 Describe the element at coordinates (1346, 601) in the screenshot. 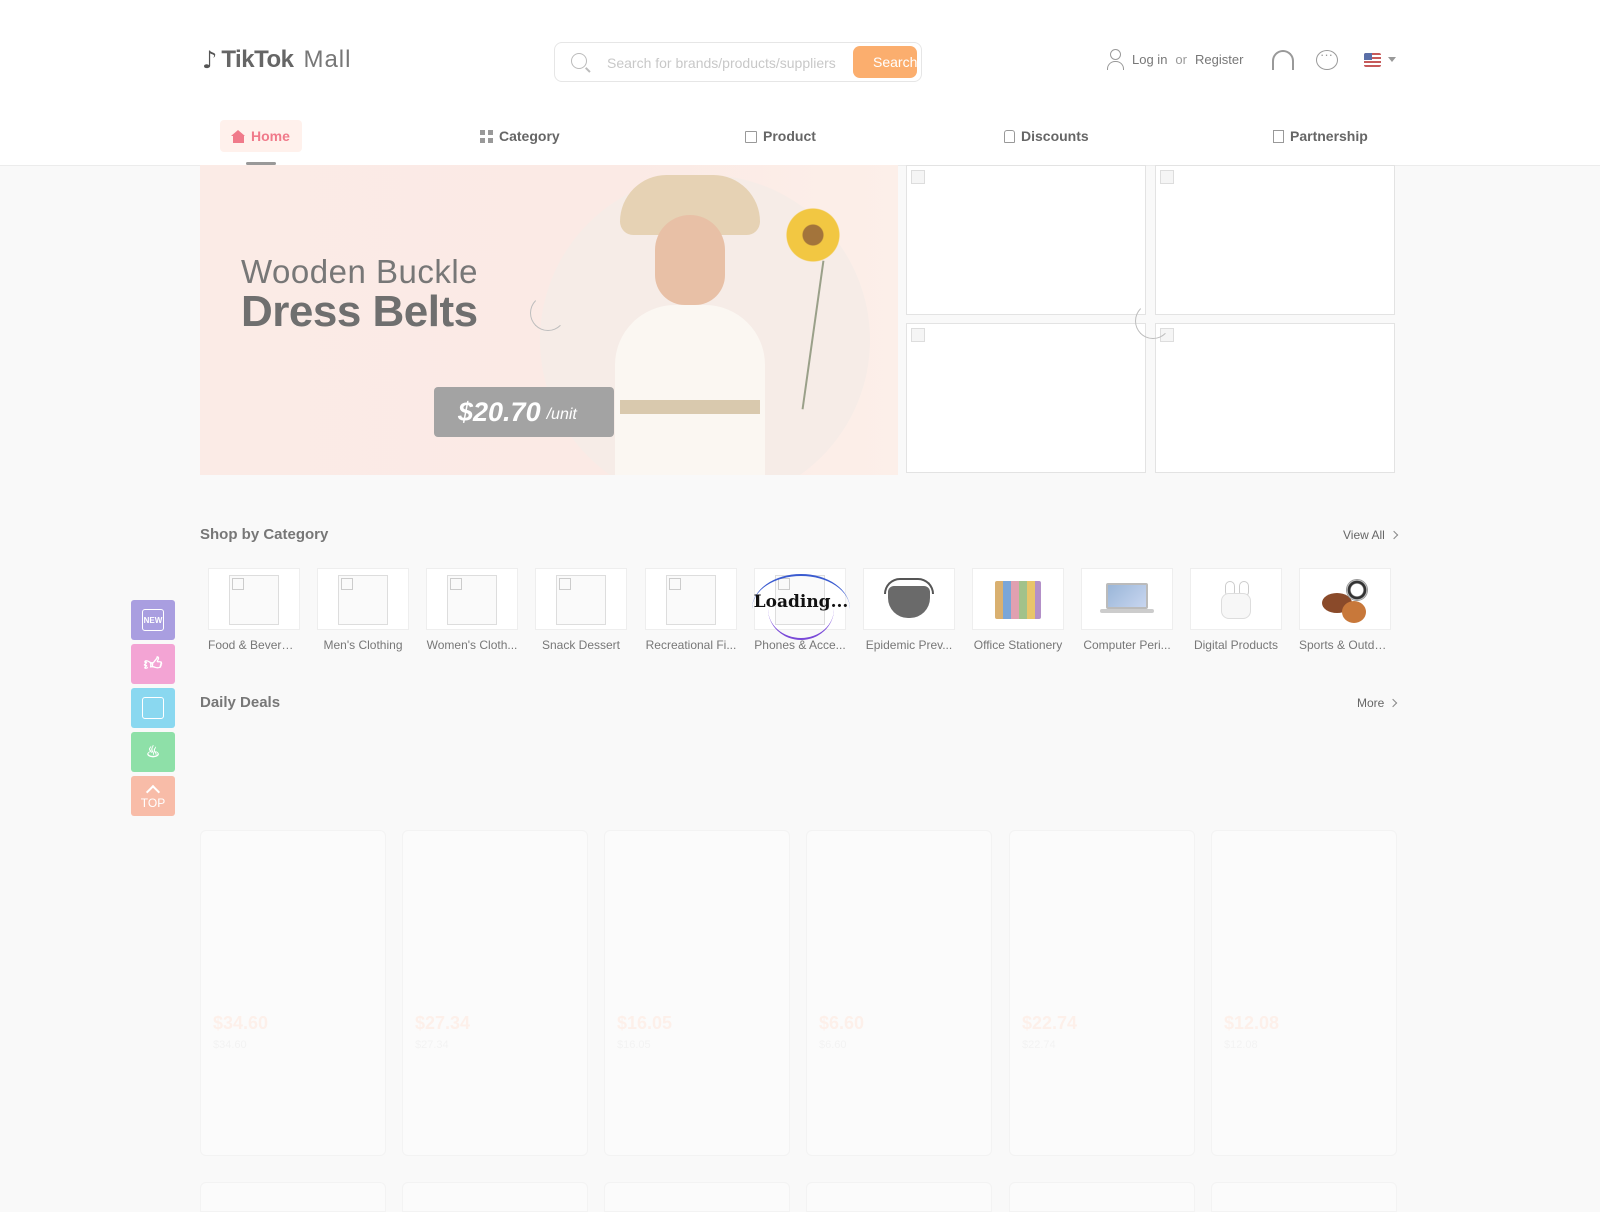

I see `sports-balls-image` at that location.